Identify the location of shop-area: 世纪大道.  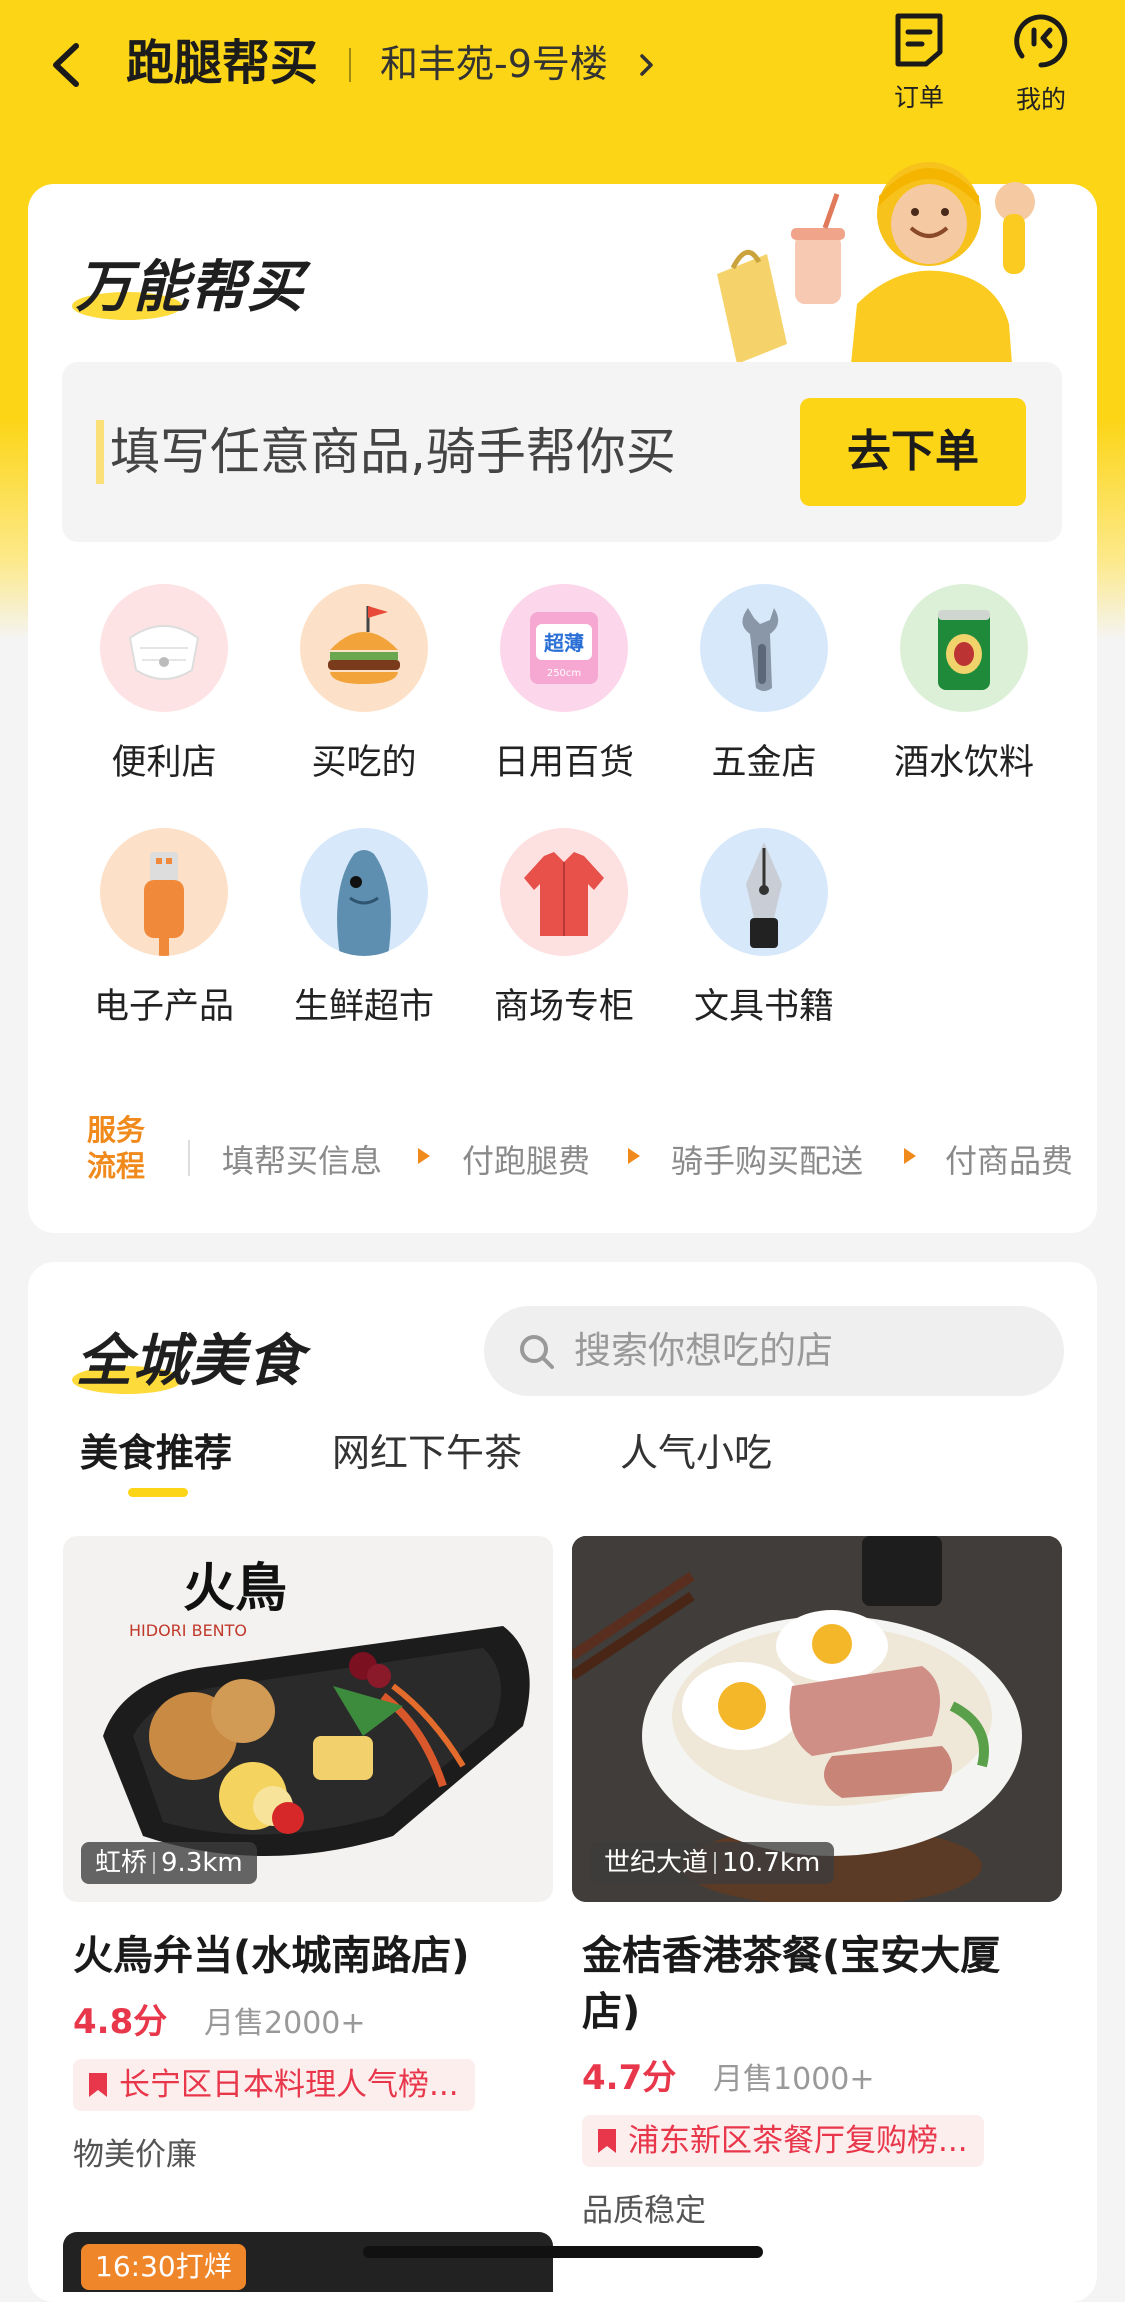
(656, 1863).